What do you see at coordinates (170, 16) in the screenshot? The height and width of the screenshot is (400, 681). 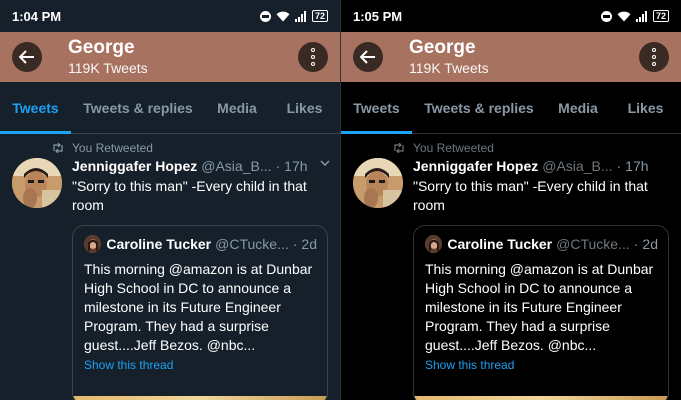 I see `status-bar: 1:04 PM 72` at bounding box center [170, 16].